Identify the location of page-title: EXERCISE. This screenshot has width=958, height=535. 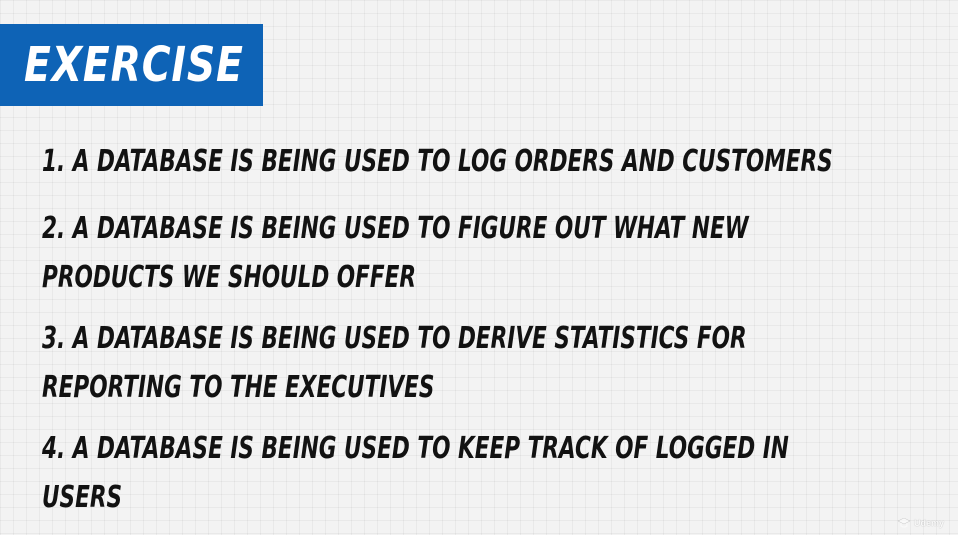
(134, 65).